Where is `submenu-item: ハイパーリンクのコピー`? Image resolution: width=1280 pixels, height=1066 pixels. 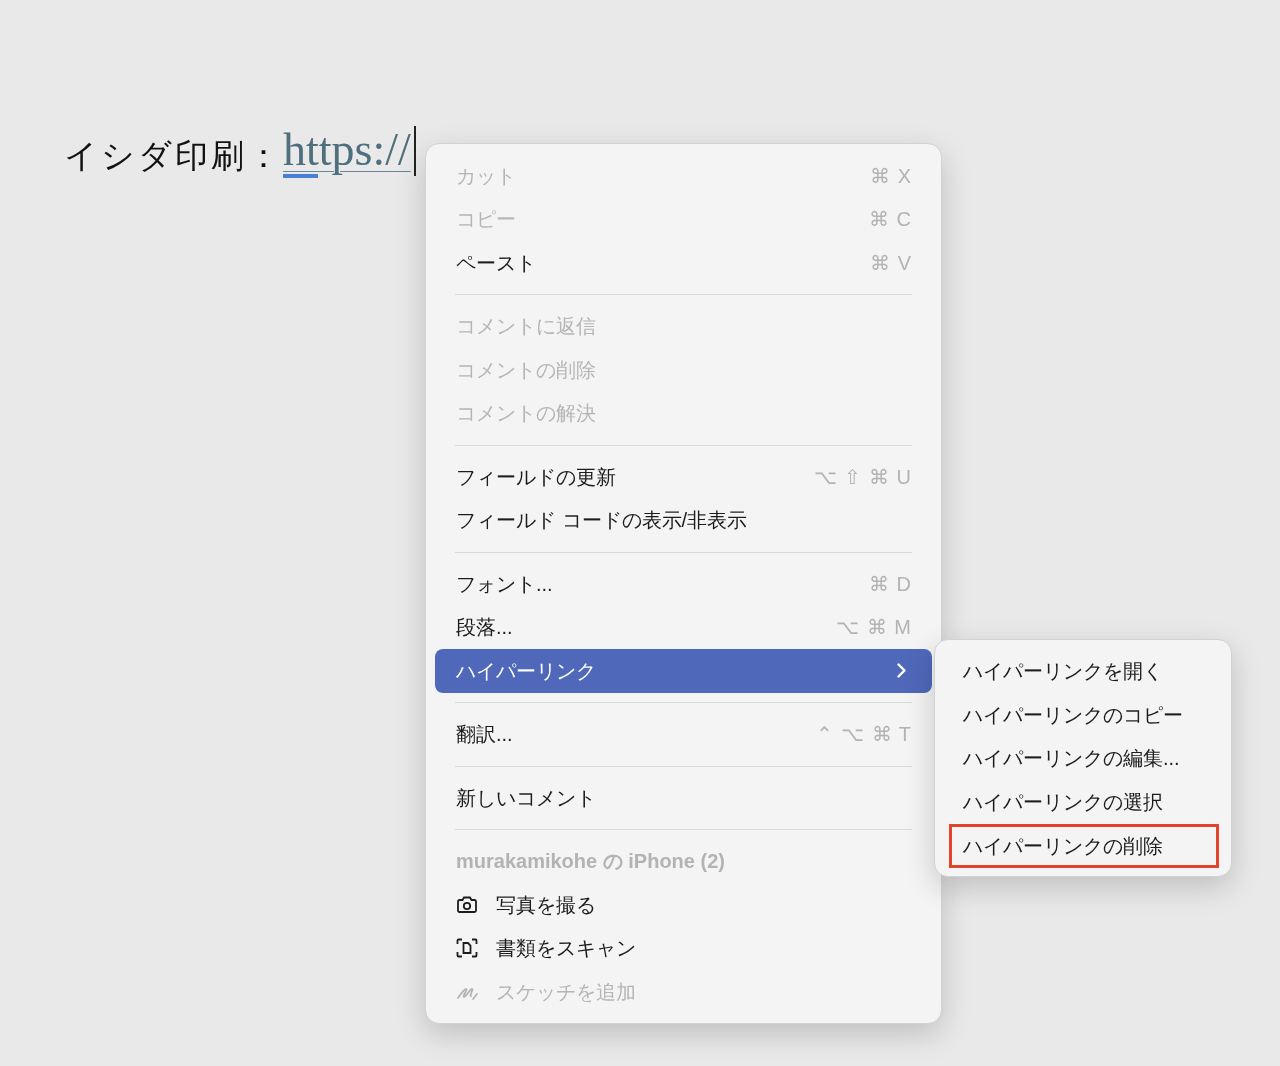
submenu-item: ハイパーリンクのコピー is located at coordinates (1084, 714).